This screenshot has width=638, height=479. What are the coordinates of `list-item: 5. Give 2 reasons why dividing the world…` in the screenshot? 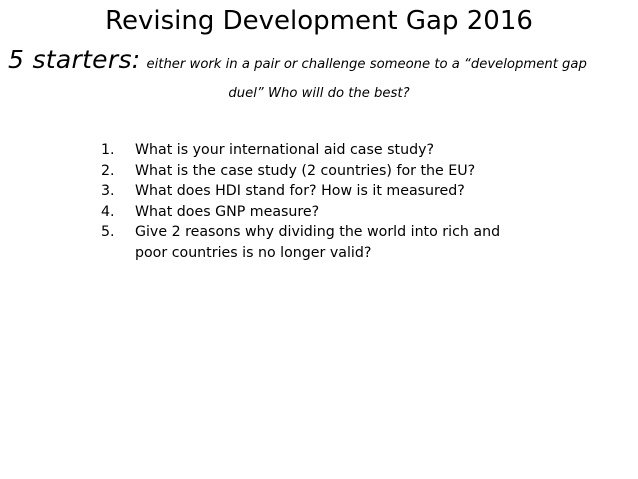 It's located at (311, 242).